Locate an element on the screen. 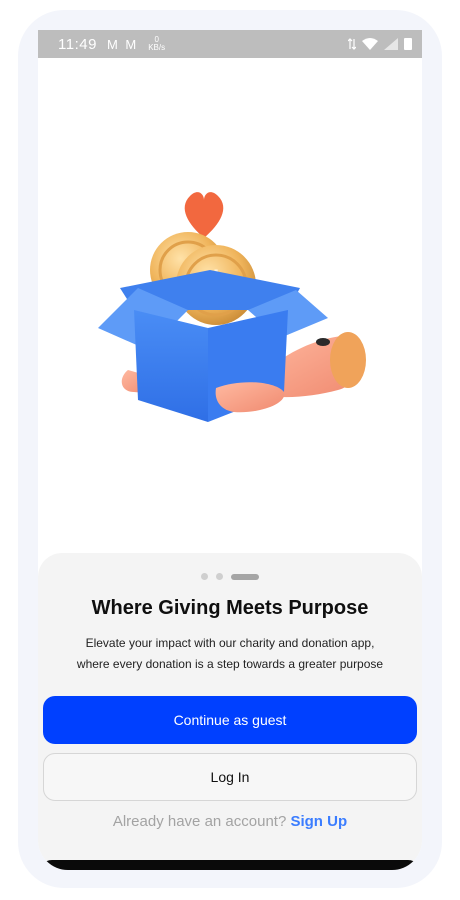 This screenshot has width=460, height=900. signup-prompt-row: Already have an account? Sign Up is located at coordinates (230, 821).